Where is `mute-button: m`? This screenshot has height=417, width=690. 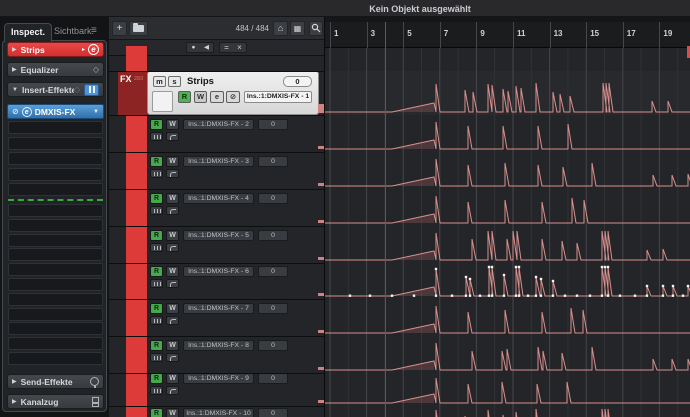
mute-button: m is located at coordinates (159, 81).